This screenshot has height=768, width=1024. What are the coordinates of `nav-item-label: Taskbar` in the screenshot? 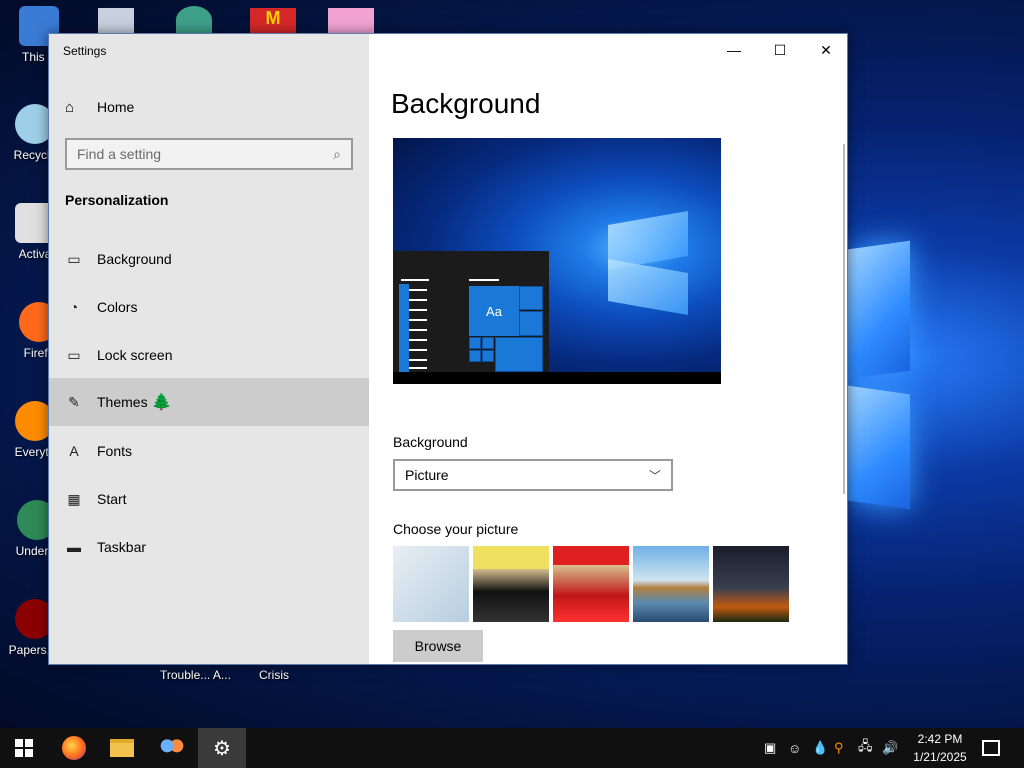 It's located at (122, 547).